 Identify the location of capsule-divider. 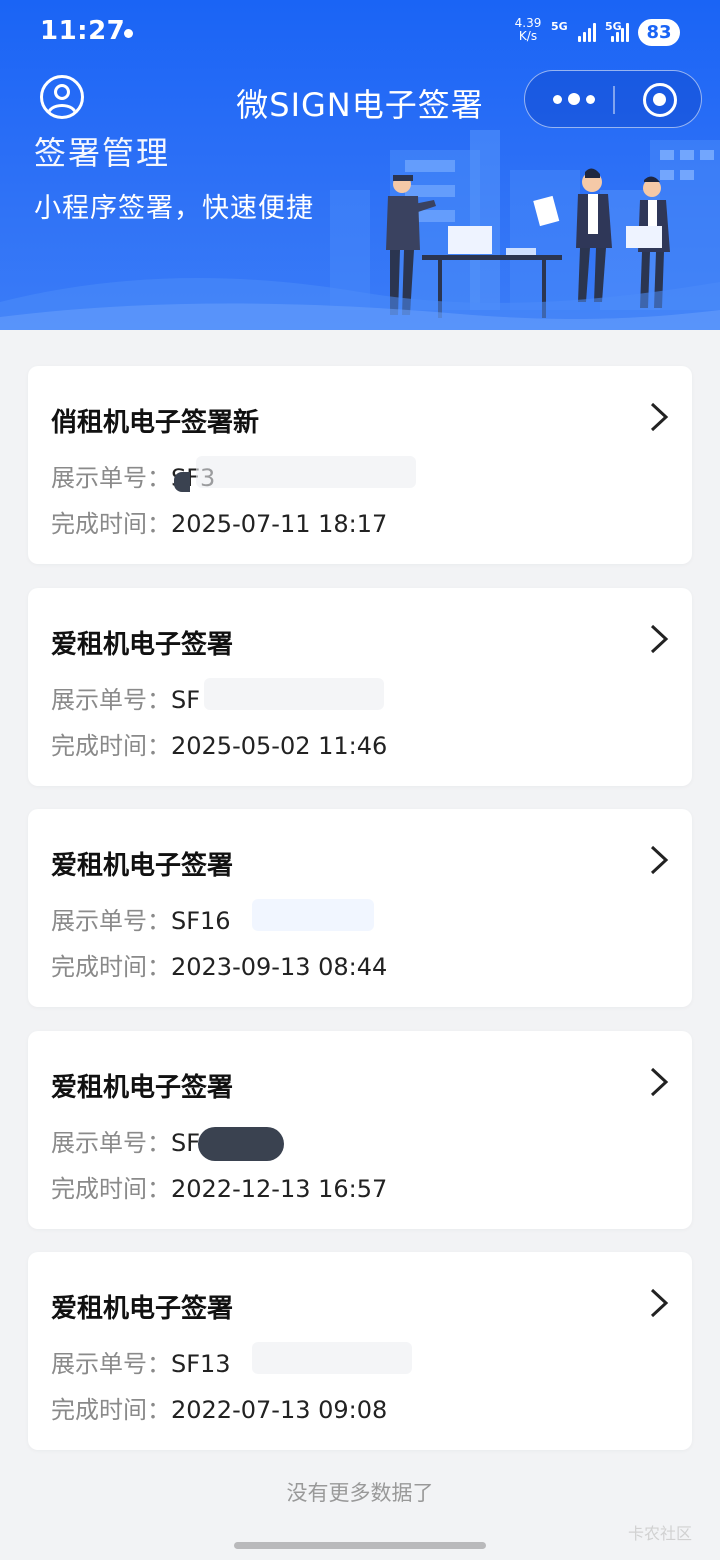
(614, 100).